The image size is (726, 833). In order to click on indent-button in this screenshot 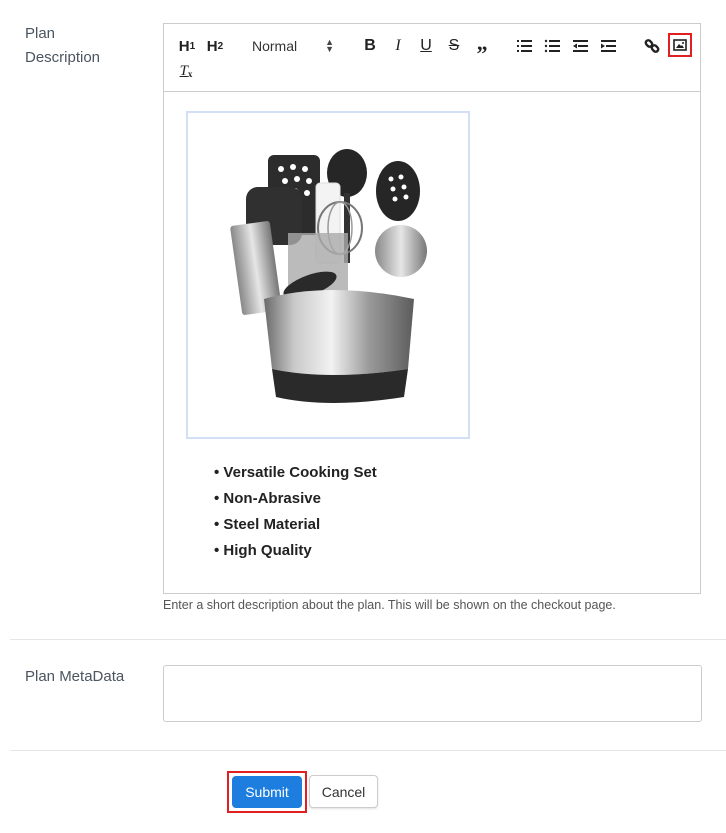, I will do `click(608, 46)`.